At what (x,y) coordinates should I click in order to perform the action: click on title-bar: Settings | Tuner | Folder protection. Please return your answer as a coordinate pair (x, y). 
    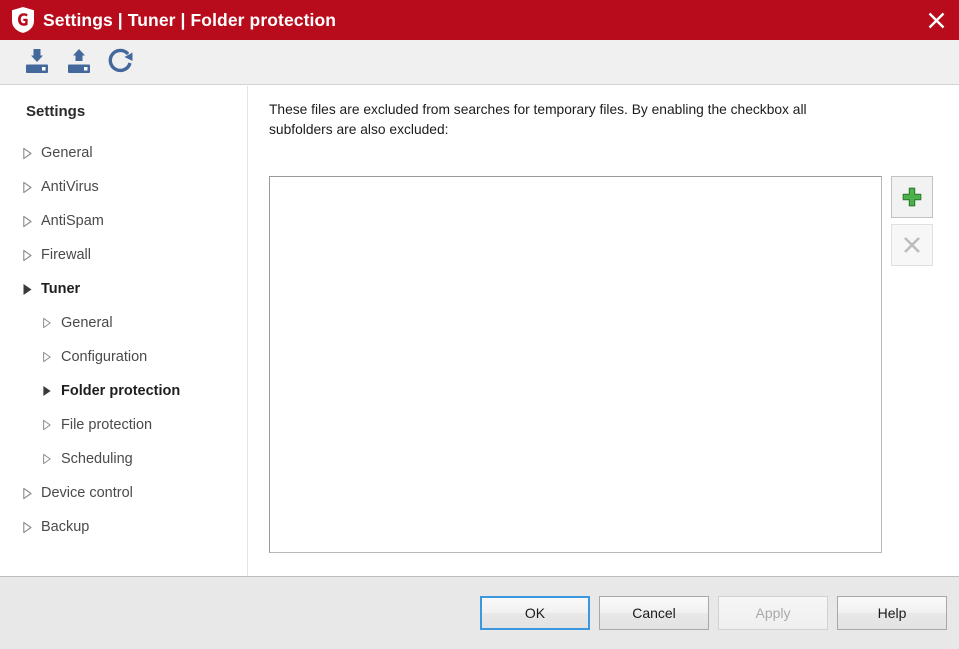
    Looking at the image, I should click on (479, 20).